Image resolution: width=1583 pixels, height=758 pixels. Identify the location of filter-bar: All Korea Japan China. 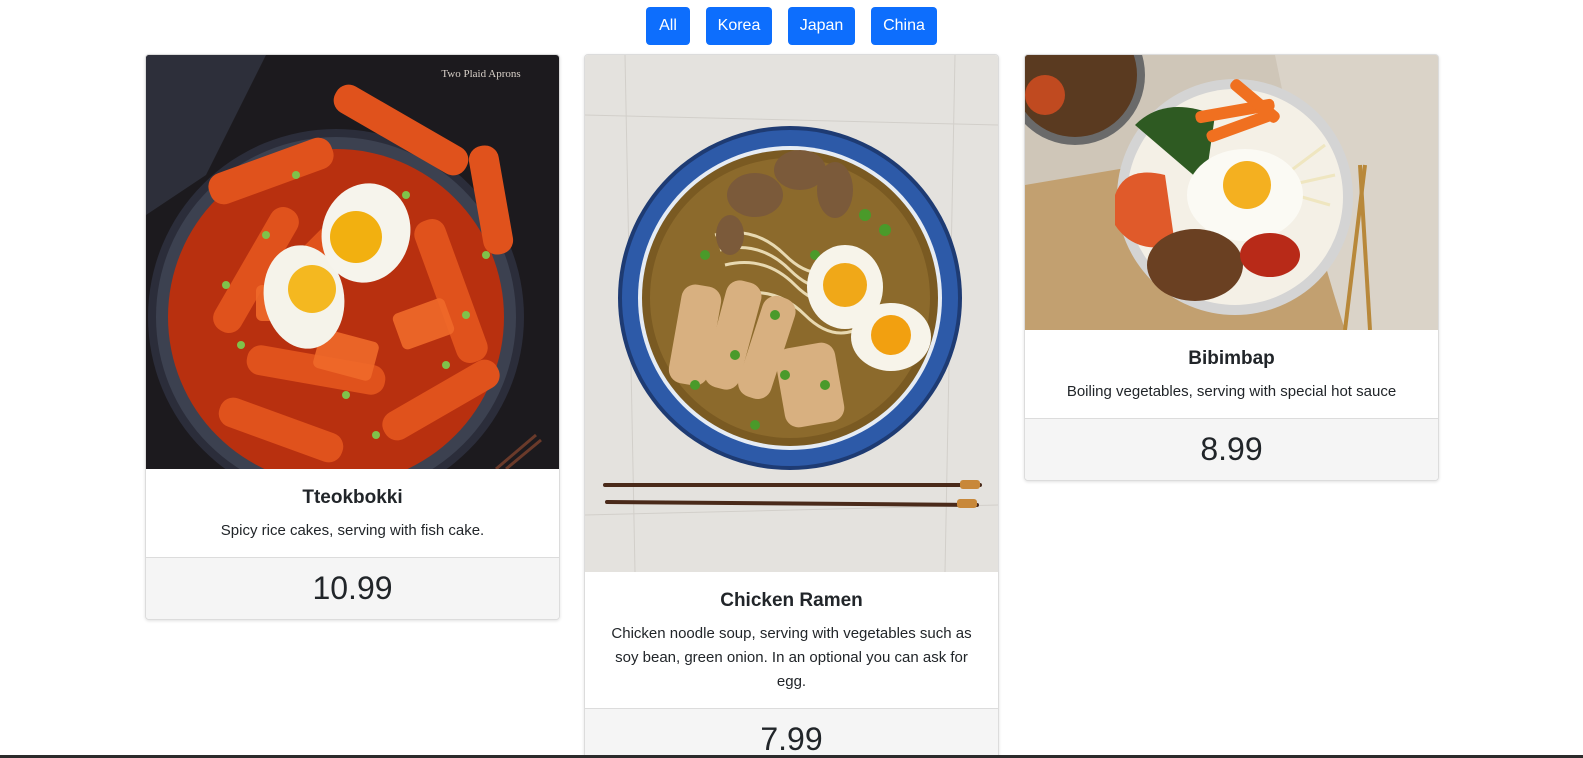
(791, 26).